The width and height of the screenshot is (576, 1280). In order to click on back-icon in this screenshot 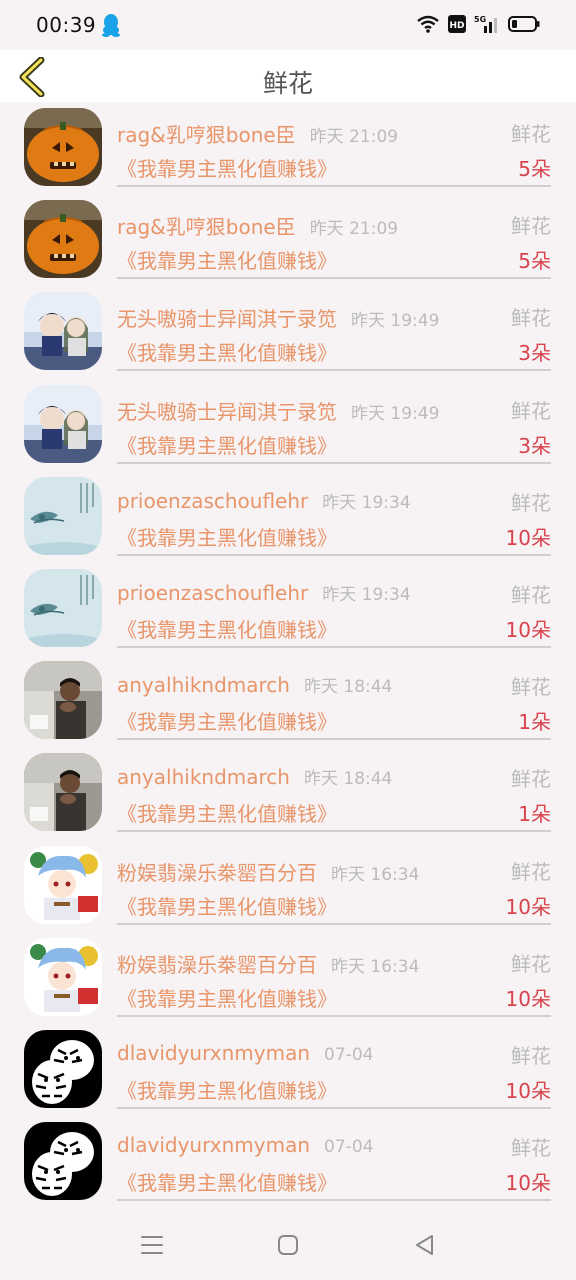, I will do `click(425, 1245)`.